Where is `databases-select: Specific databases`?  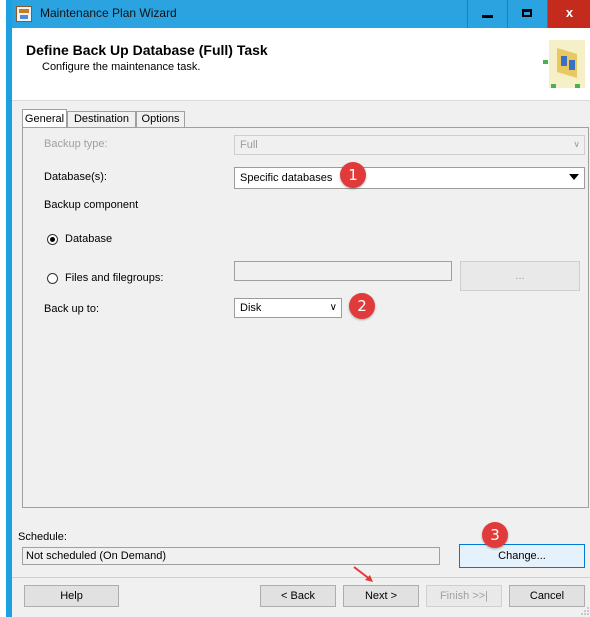
databases-select: Specific databases is located at coordinates (409, 178).